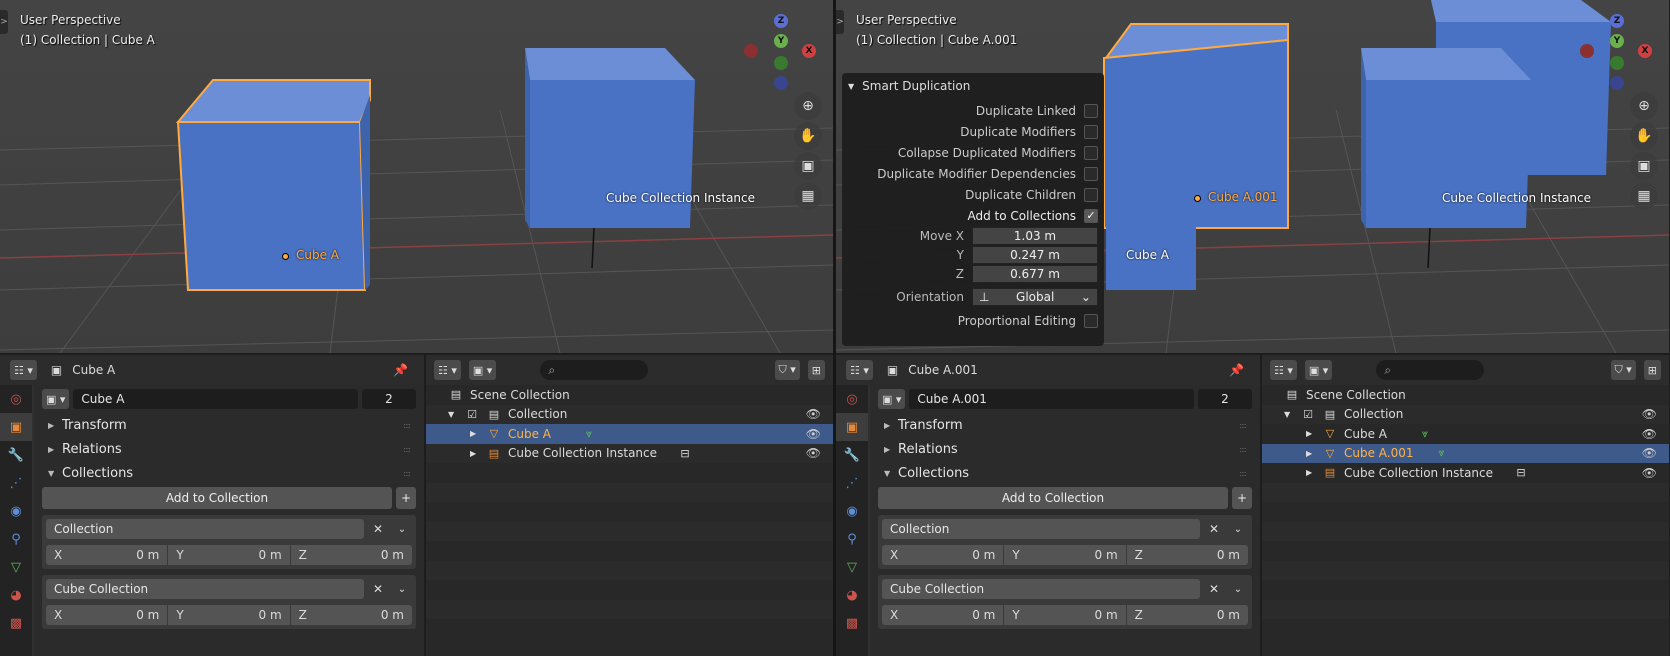  Describe the element at coordinates (787, 370) in the screenshot. I see `filter-icon: ⛉ ▾` at that location.